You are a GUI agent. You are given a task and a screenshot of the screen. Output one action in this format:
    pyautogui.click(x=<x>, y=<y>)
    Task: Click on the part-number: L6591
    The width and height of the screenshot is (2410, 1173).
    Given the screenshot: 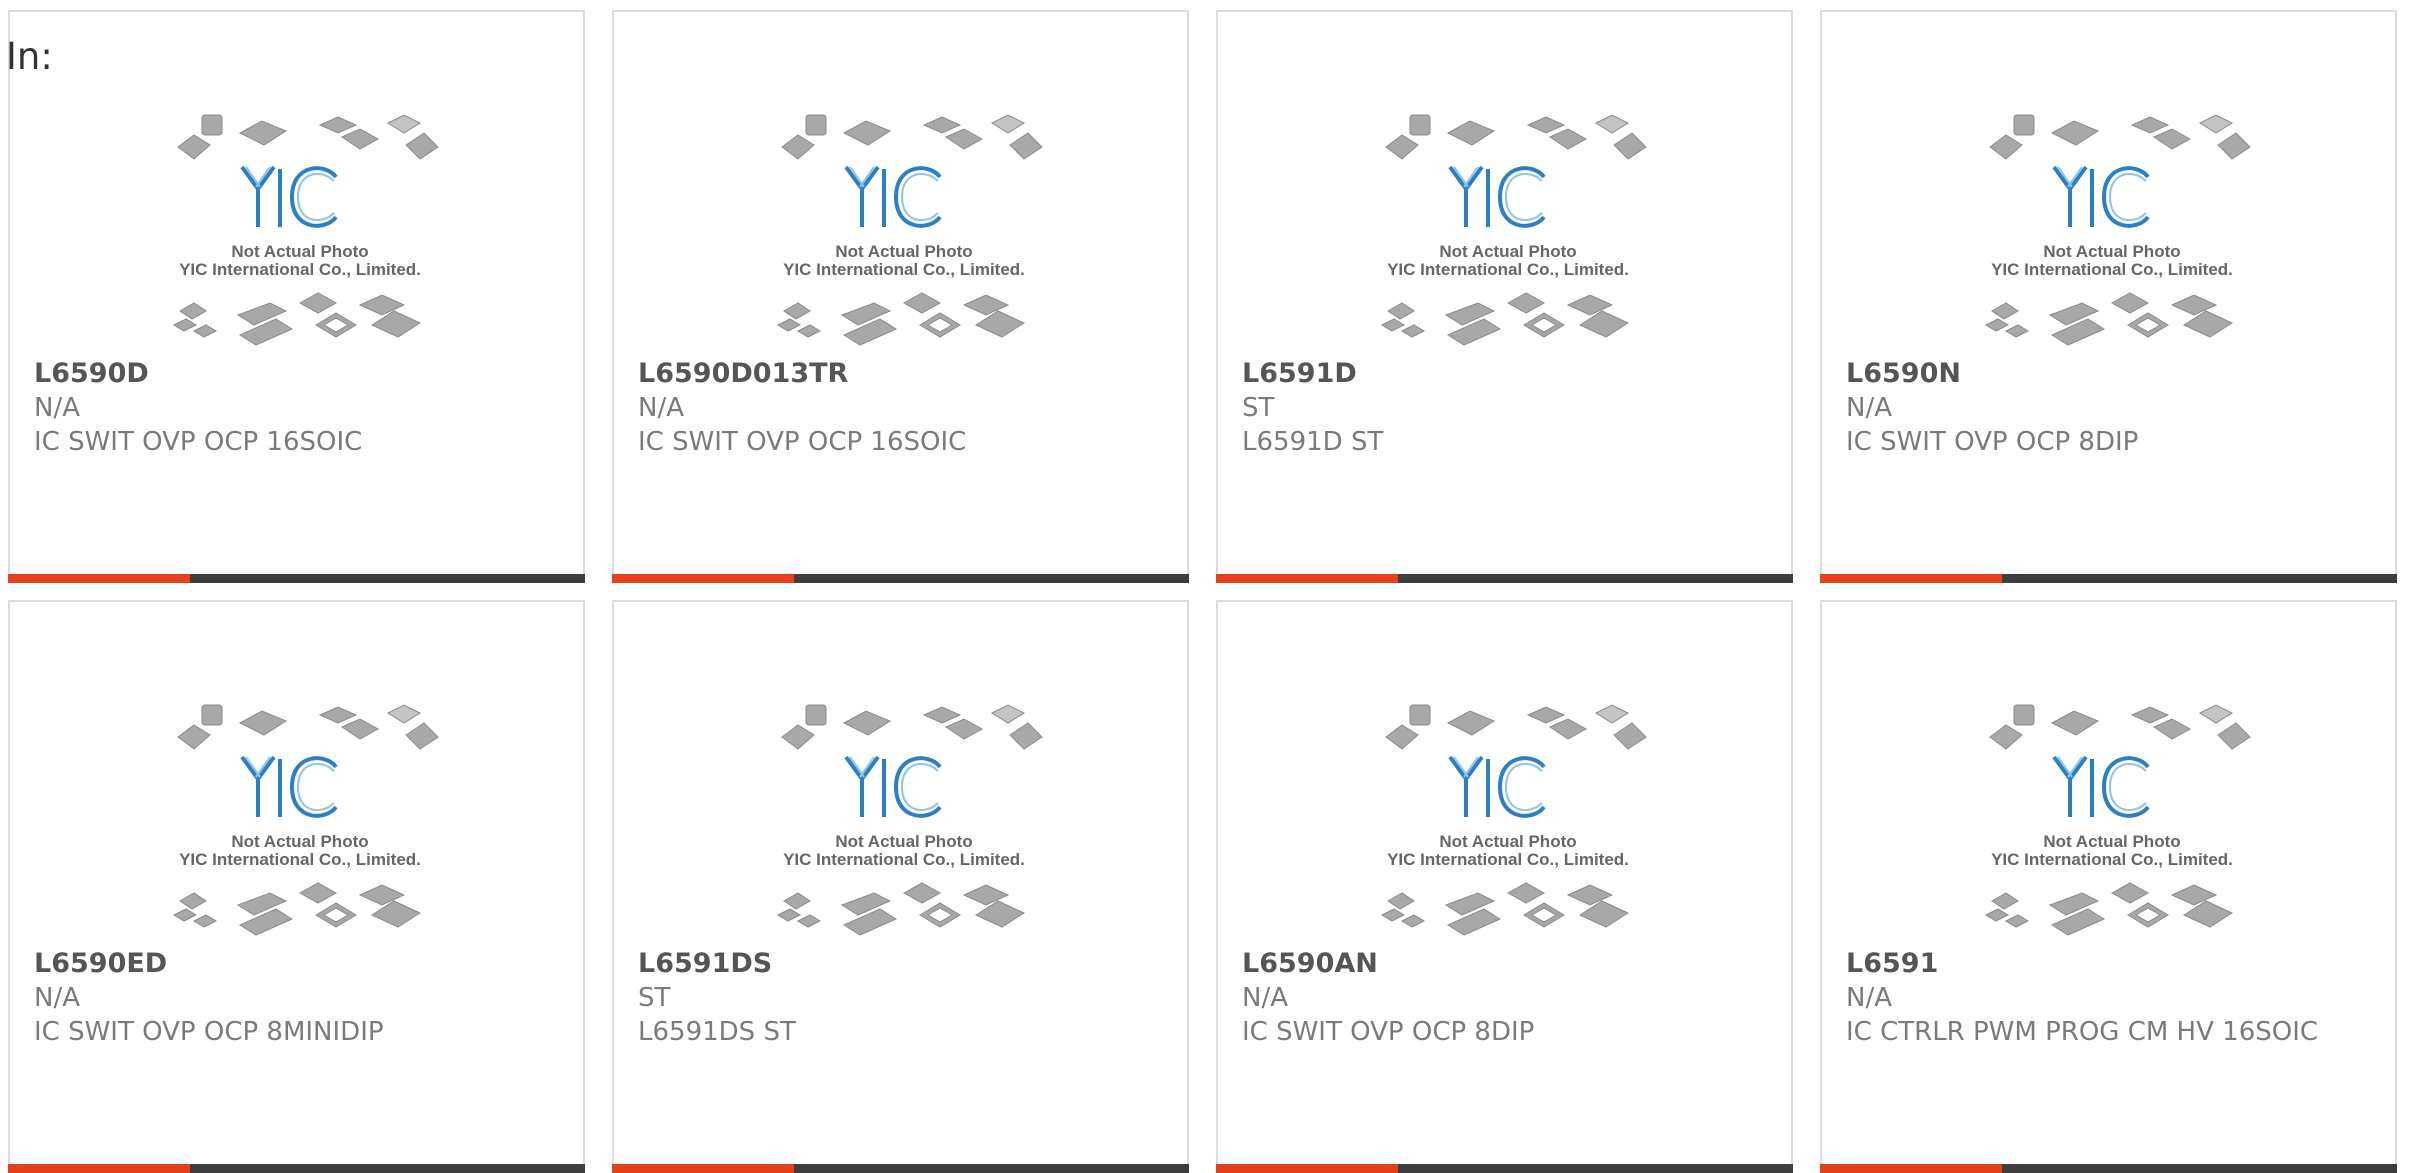 What is the action you would take?
    pyautogui.click(x=2110, y=964)
    